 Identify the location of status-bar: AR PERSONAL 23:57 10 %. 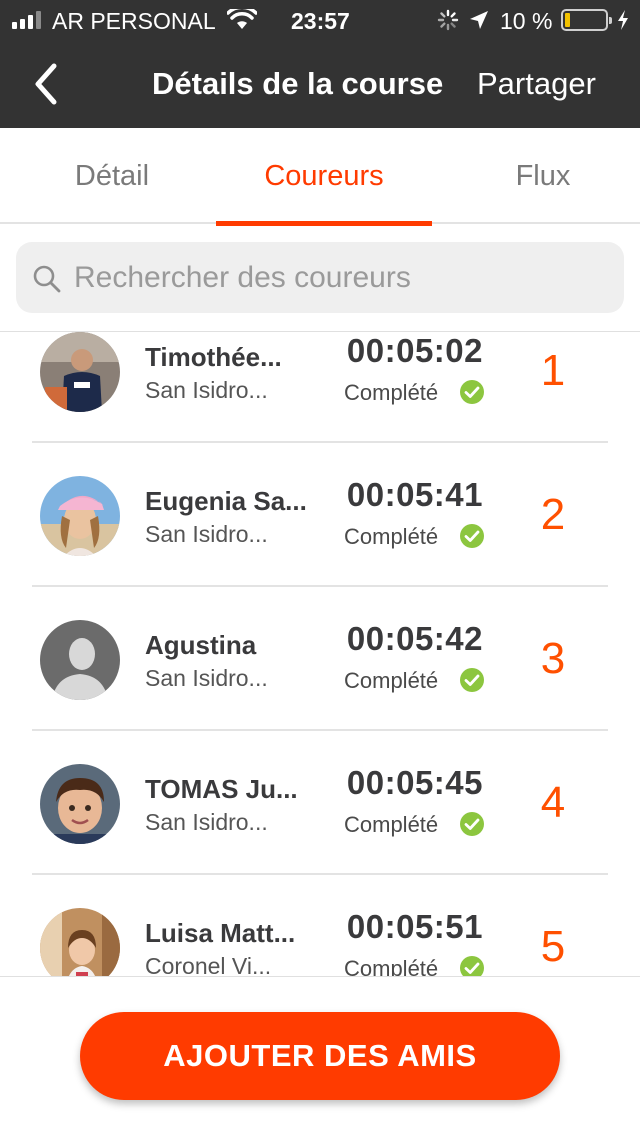
(320, 20).